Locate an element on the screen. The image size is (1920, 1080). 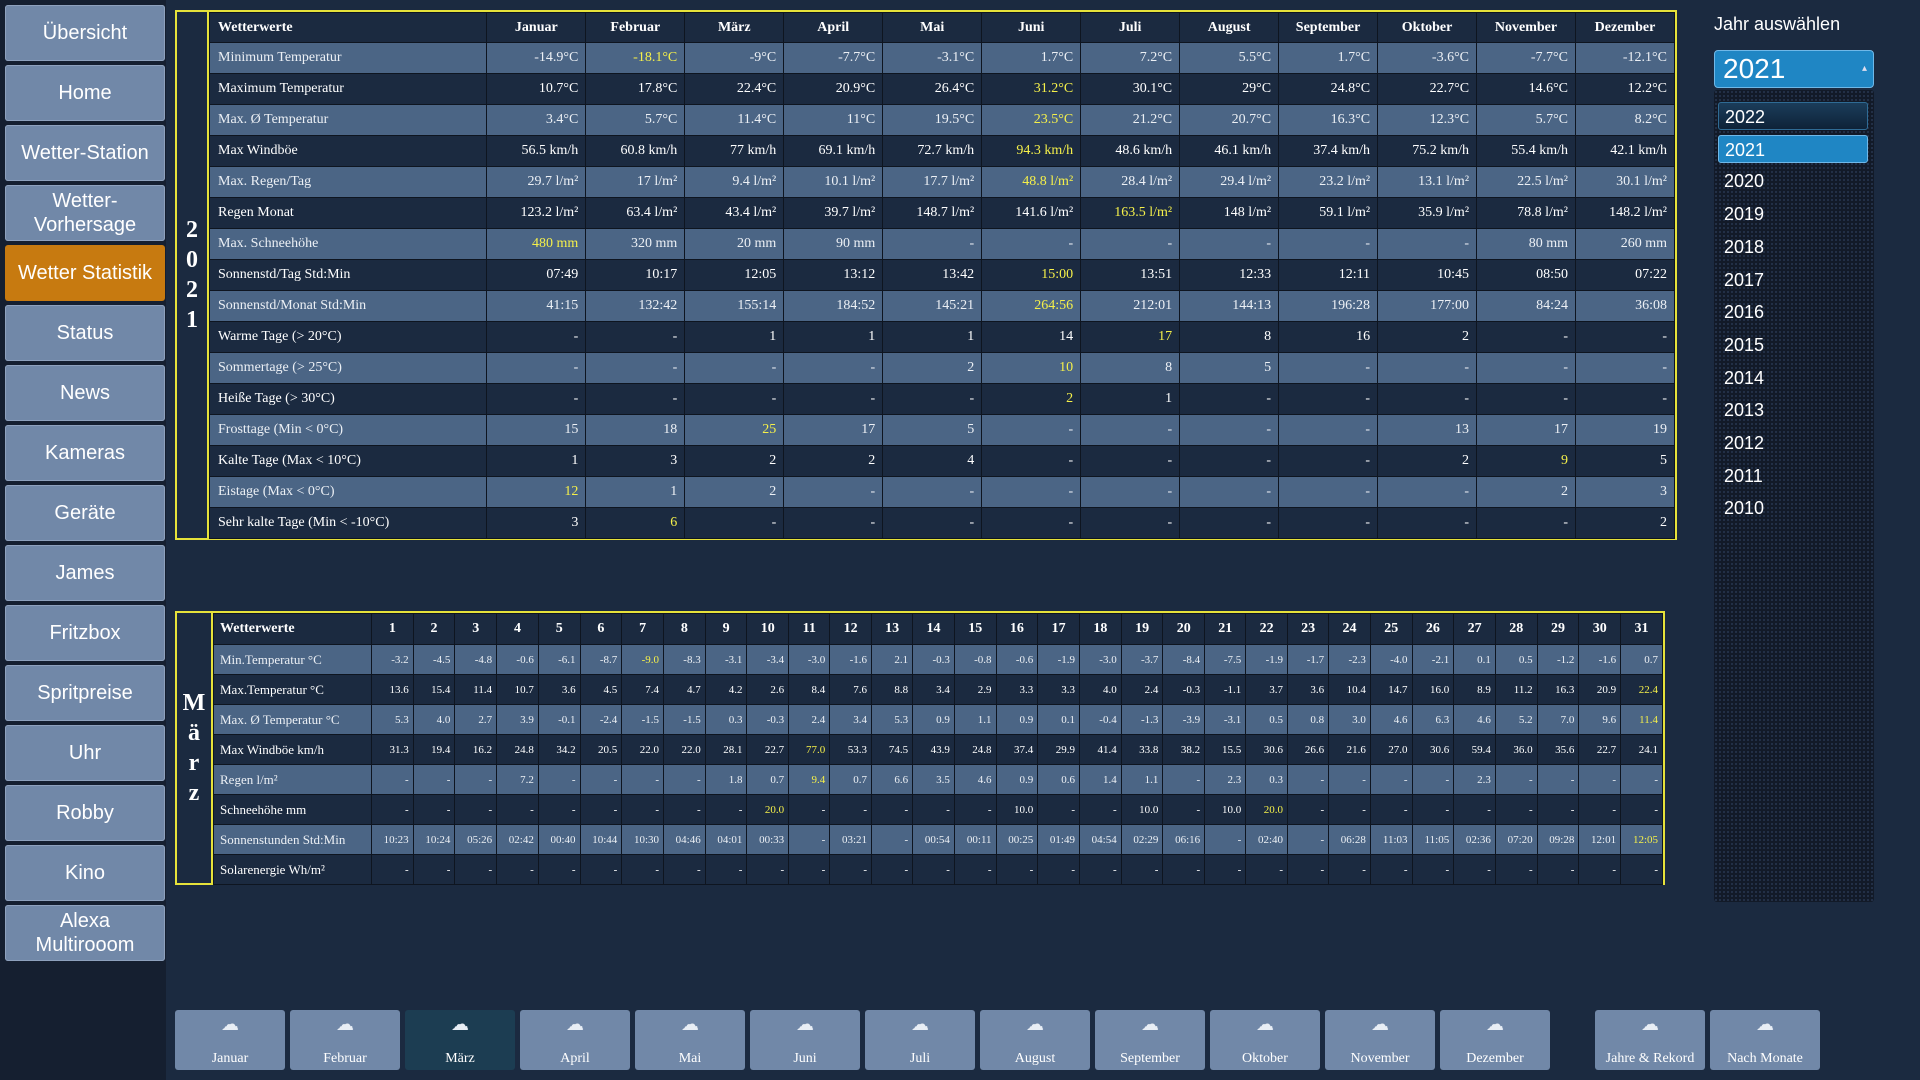
header-cell: Dezember is located at coordinates (1625, 27).